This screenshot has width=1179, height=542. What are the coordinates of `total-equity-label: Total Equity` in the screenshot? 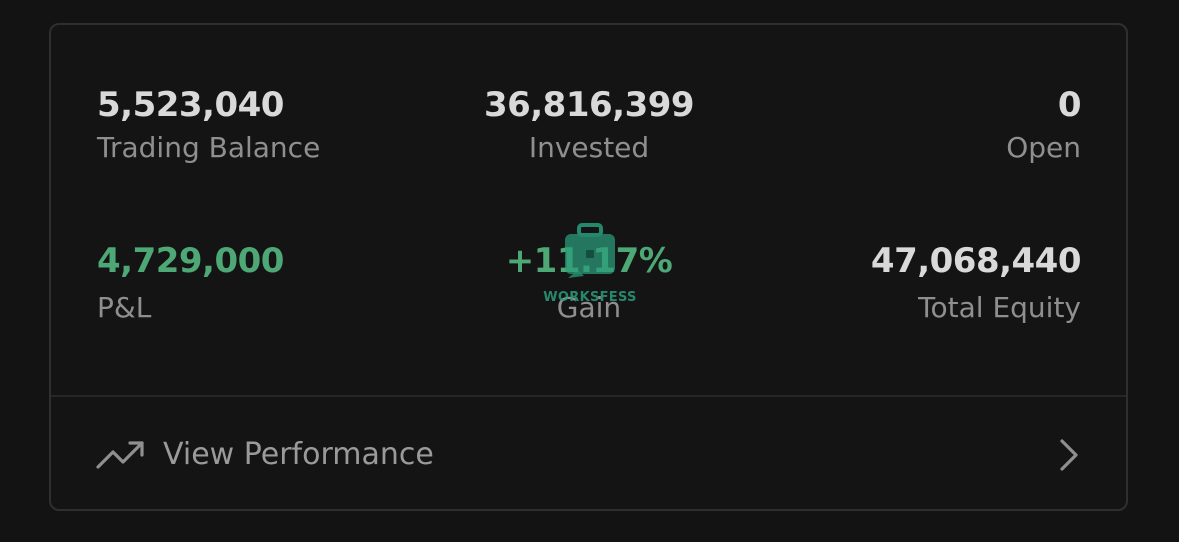 It's located at (999, 307).